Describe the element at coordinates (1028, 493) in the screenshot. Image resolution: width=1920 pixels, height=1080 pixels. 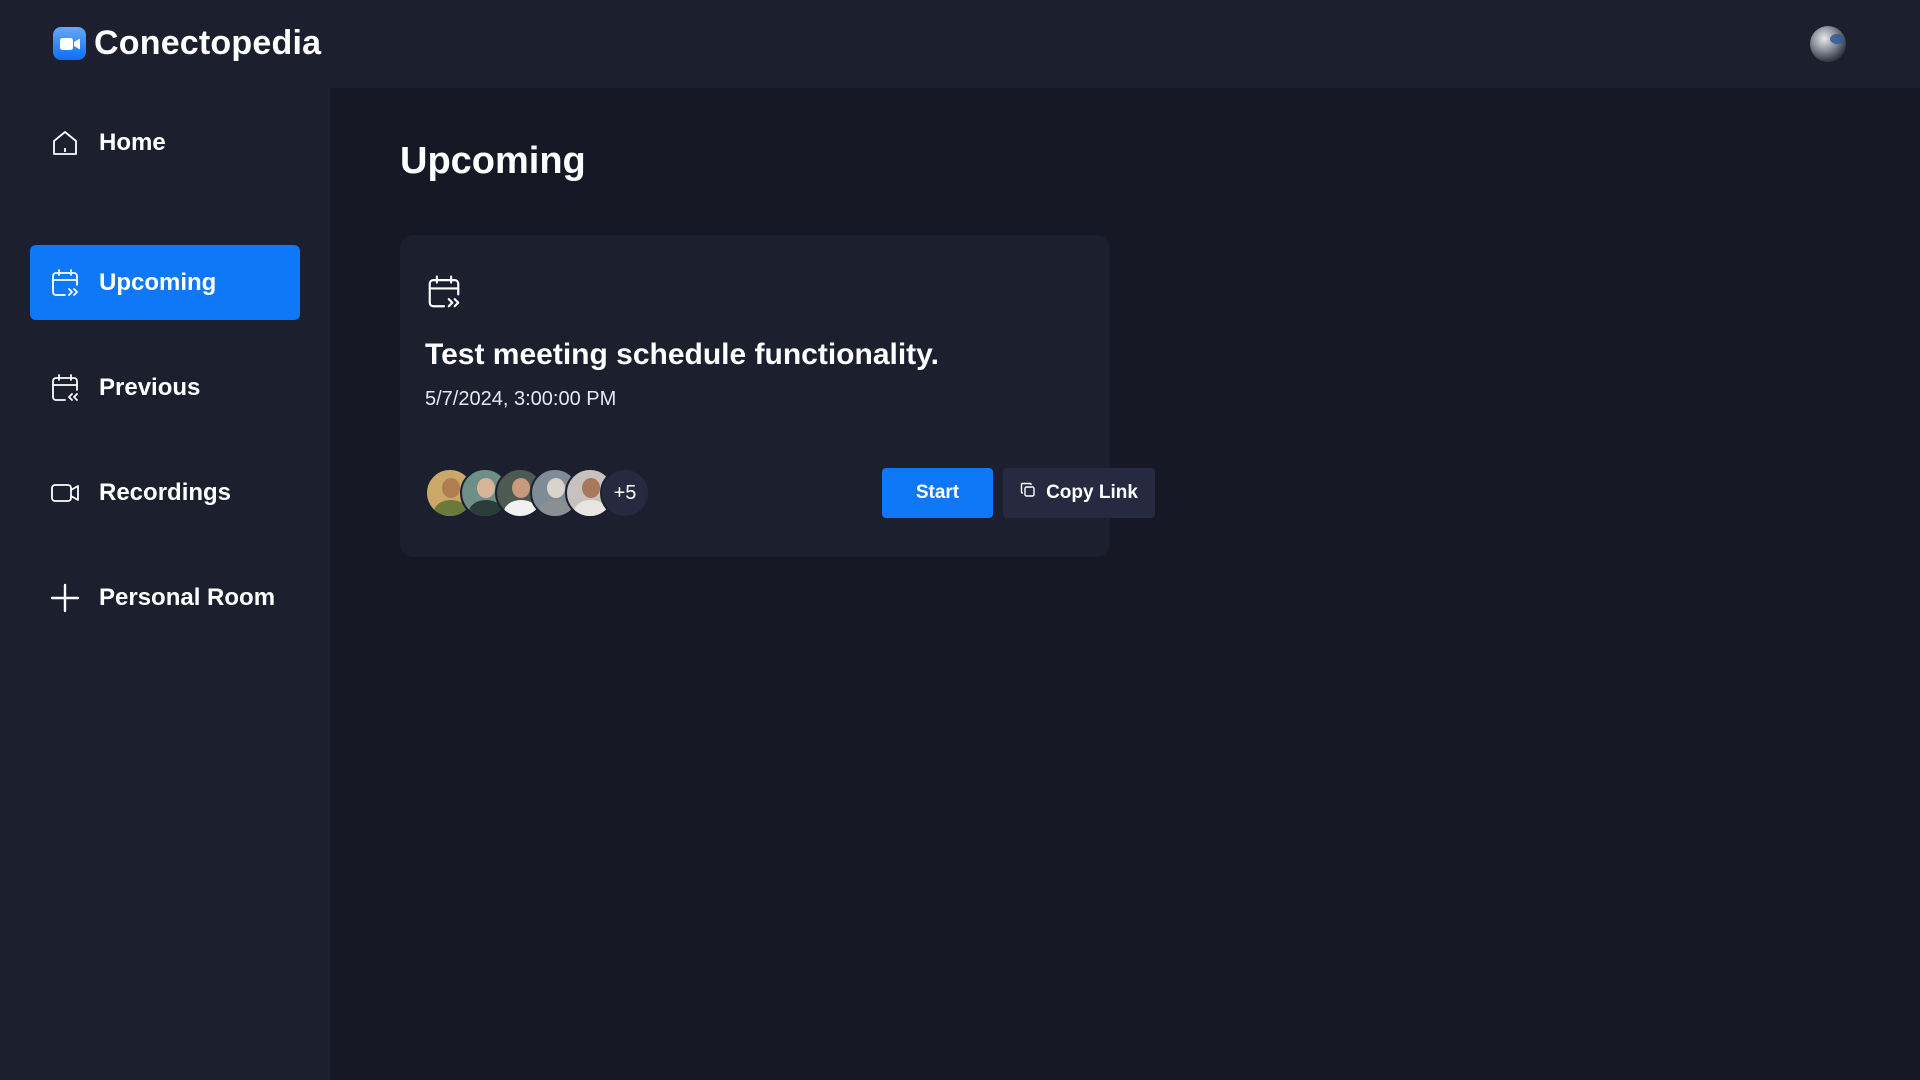
I see `copy-icon` at that location.